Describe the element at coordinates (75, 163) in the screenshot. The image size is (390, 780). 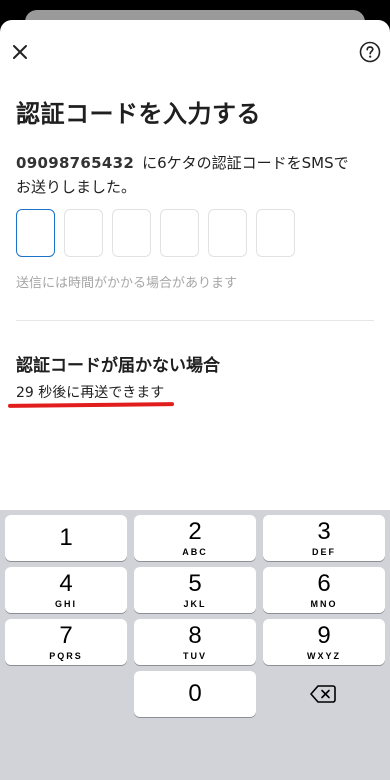
I see `phone-number: 09098765432` at that location.